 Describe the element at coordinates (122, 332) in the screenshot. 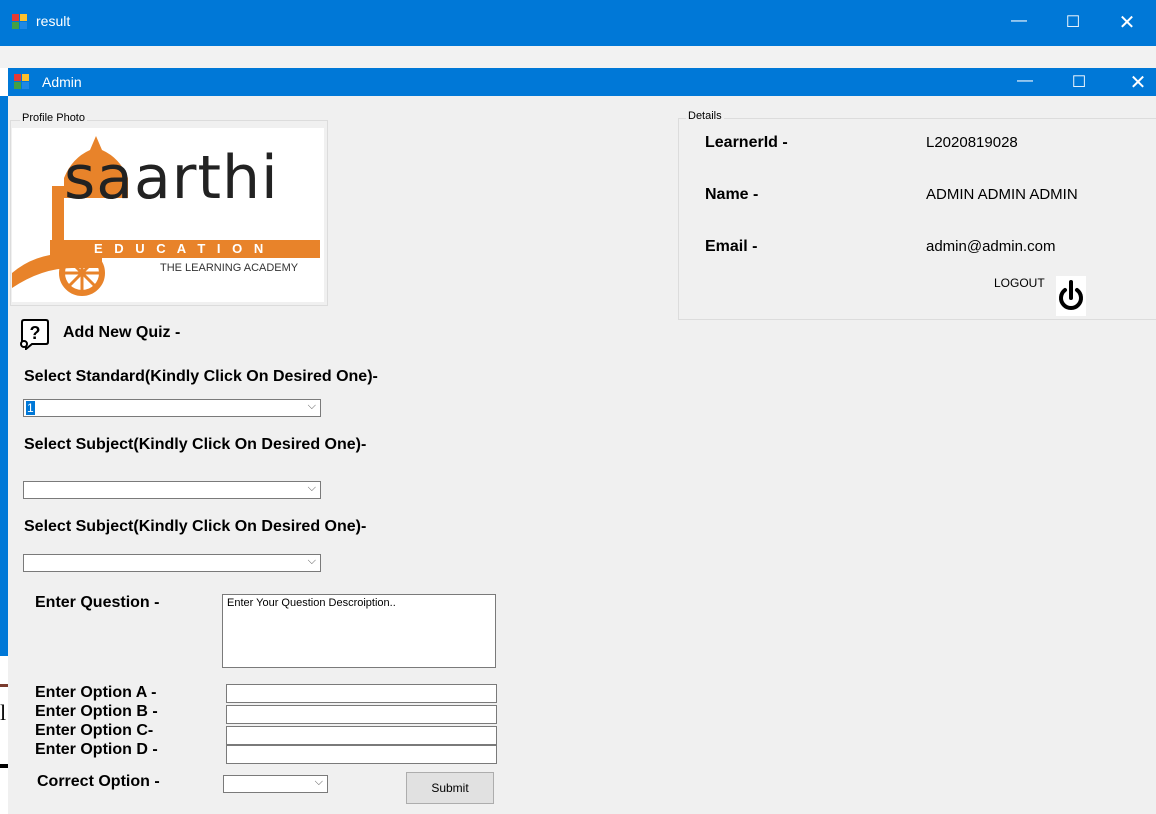

I see `add-new-quiz-heading: Add New Quiz -` at that location.